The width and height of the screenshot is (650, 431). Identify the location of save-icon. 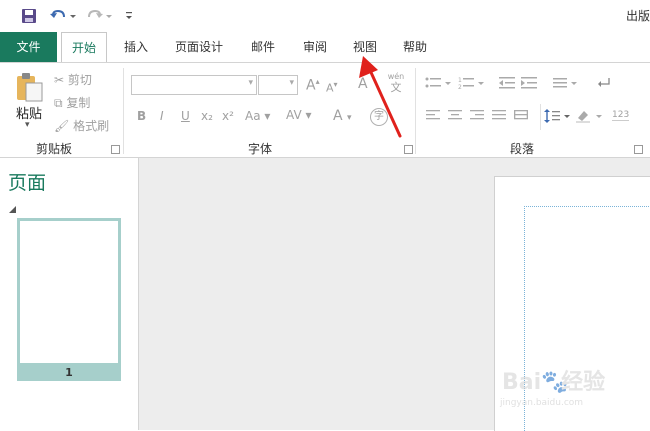
(29, 16).